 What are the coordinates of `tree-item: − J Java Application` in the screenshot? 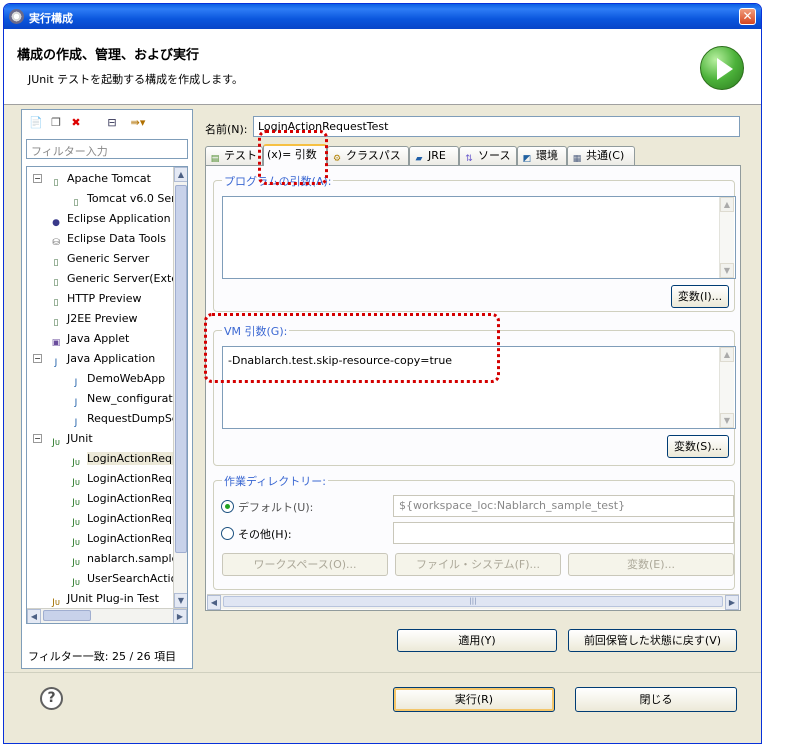 It's located at (94, 359).